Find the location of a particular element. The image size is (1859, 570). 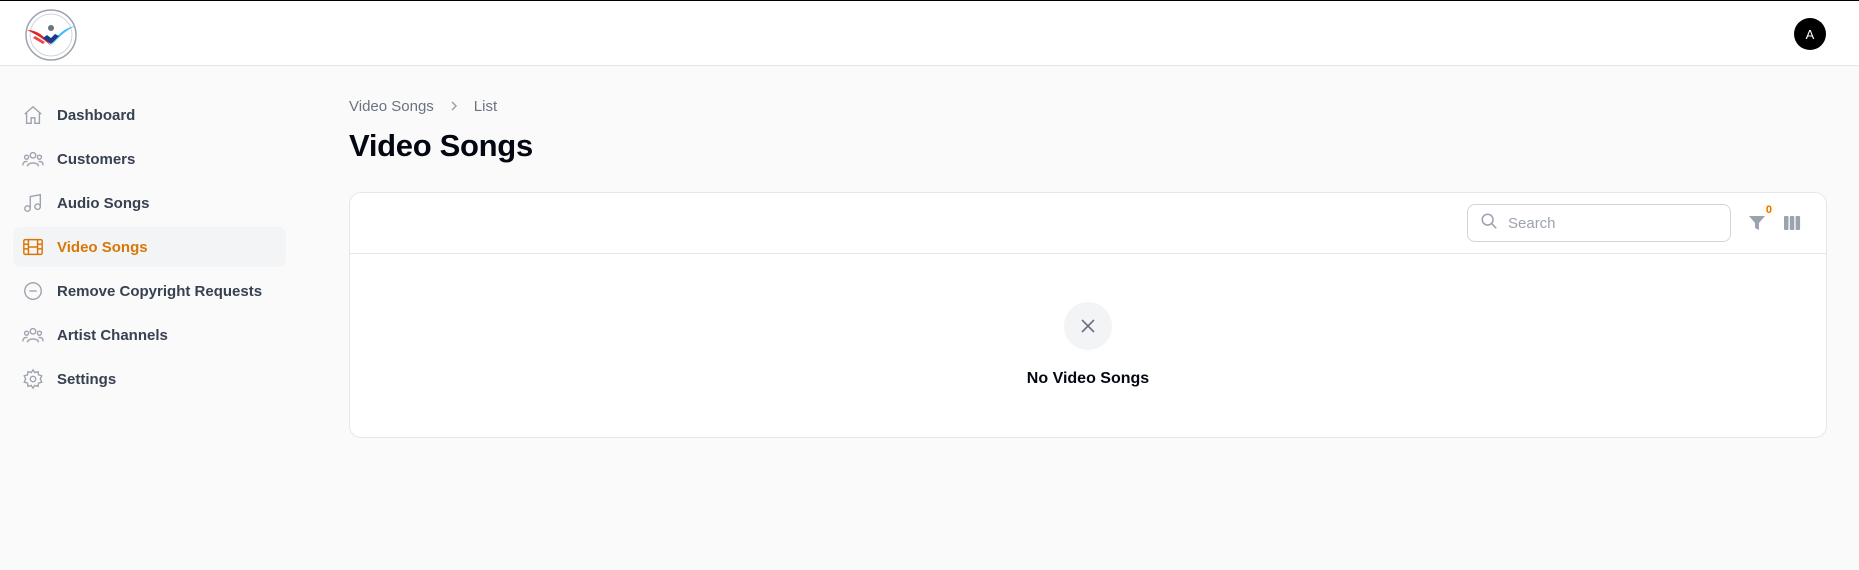

sidebar-item-audio-songs: Audio Songs is located at coordinates (149, 203).